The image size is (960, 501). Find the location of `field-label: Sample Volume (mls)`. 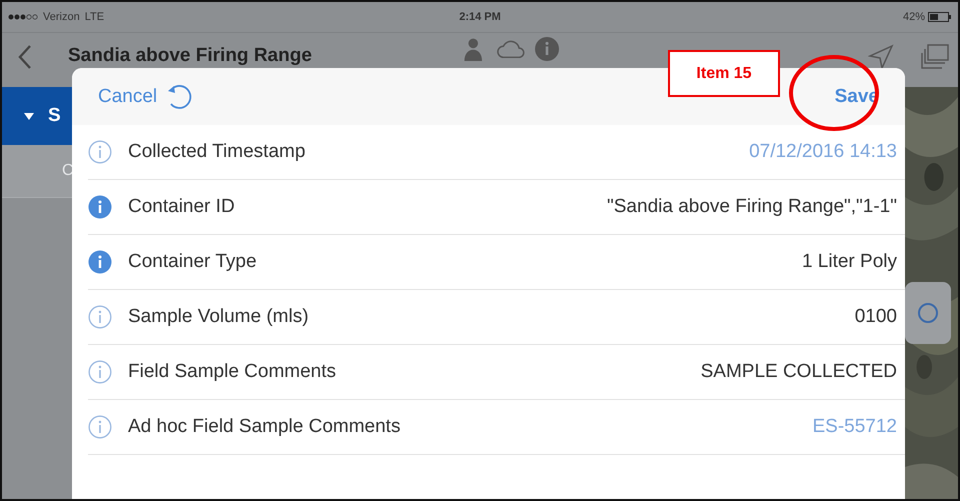

field-label: Sample Volume (mls) is located at coordinates (218, 317).